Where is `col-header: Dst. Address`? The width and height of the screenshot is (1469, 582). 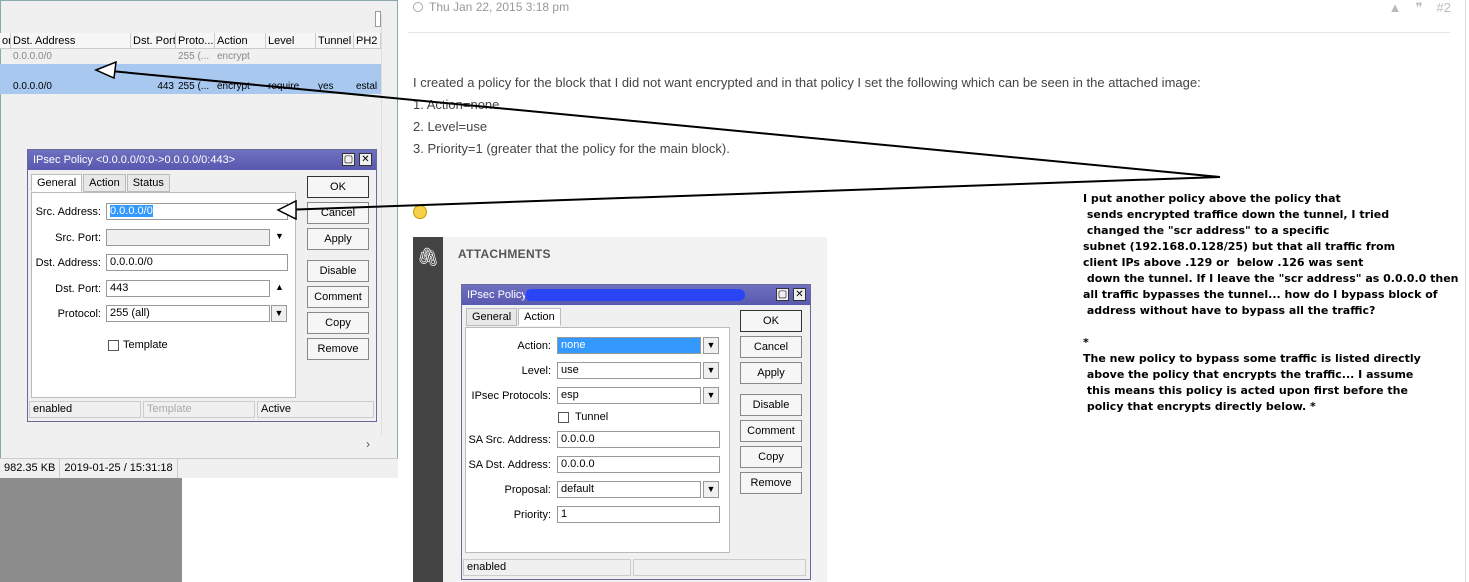 col-header: Dst. Address is located at coordinates (71, 40).